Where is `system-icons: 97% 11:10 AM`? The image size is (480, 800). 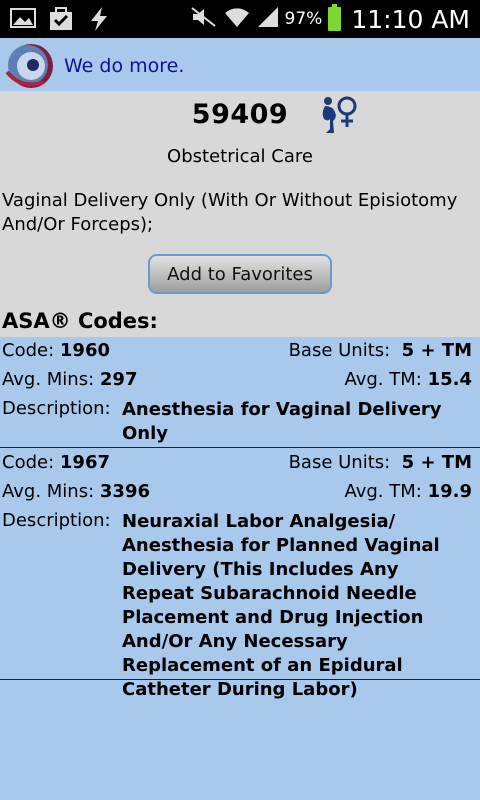
system-icons: 97% 11:10 AM is located at coordinates (330, 19).